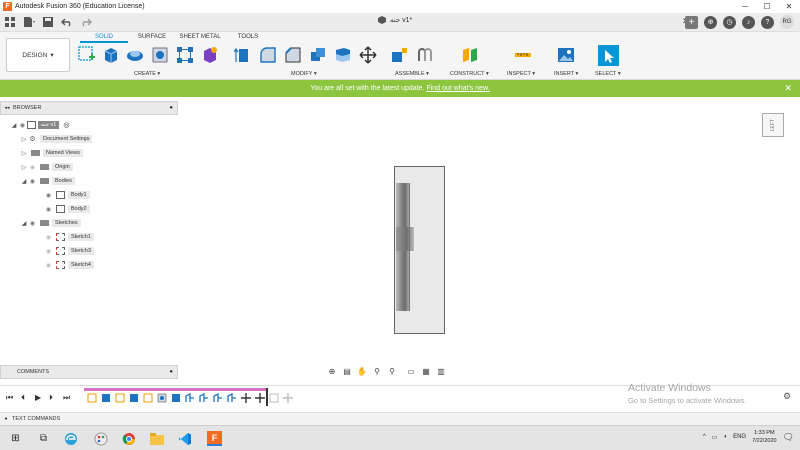 Image resolution: width=800 pixels, height=450 pixels. I want to click on save-icon, so click(48, 22).